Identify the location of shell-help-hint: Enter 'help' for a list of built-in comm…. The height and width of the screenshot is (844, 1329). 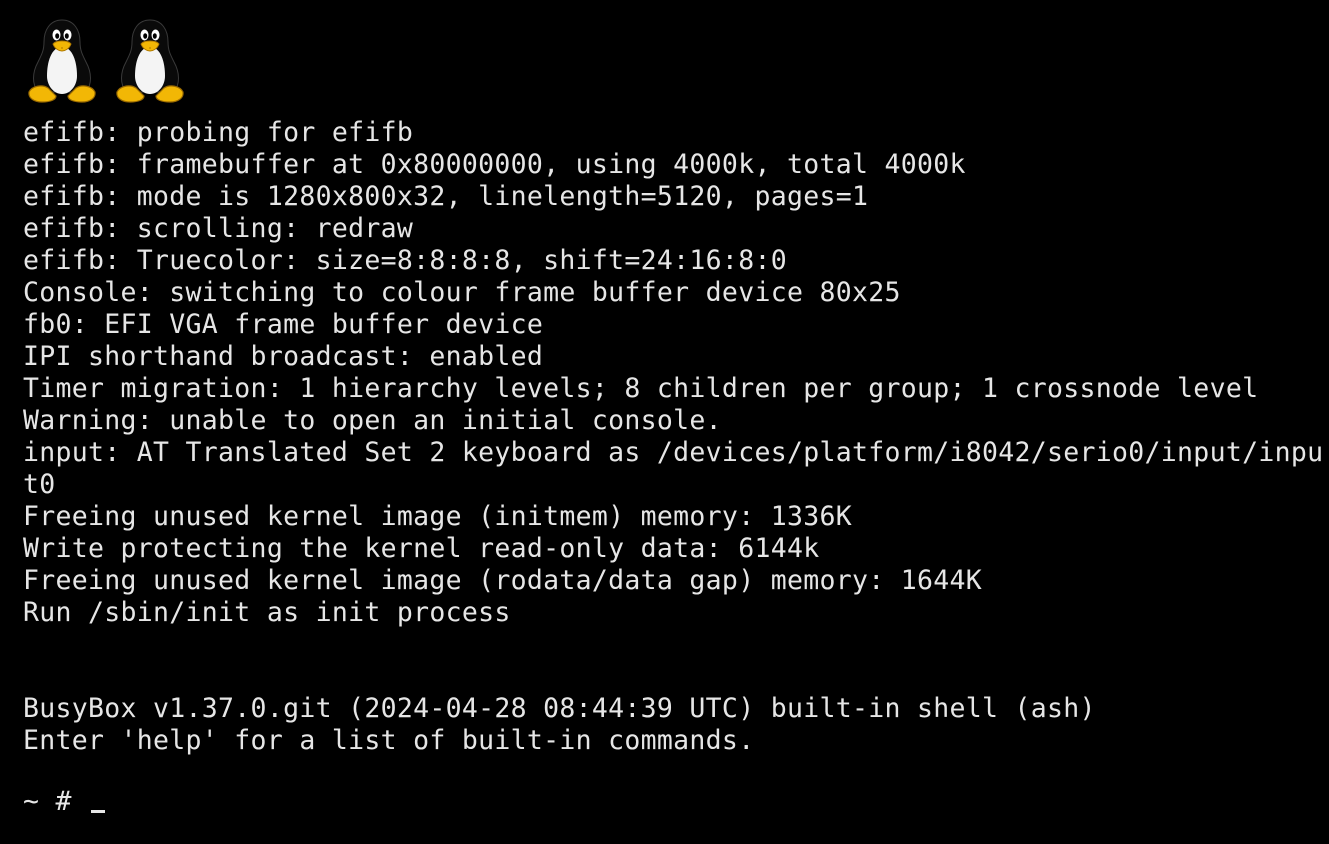
(389, 740).